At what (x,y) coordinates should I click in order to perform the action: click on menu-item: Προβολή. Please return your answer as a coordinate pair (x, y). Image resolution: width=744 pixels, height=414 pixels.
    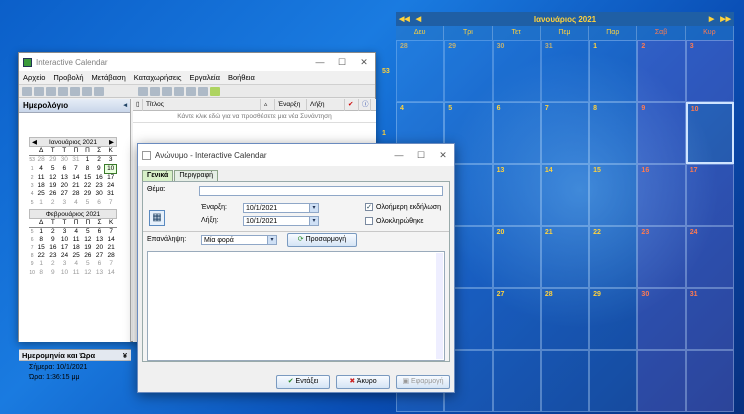
    Looking at the image, I should click on (68, 77).